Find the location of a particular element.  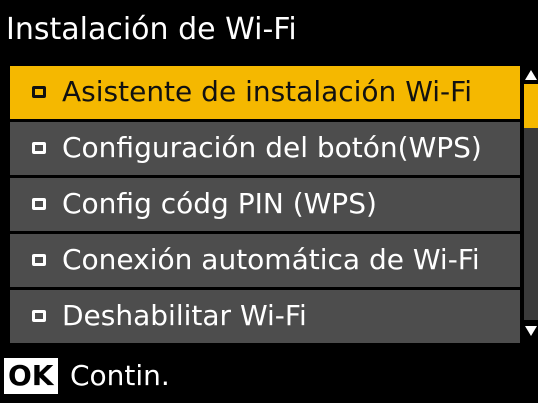

title-bar: Instalación de Wi-Fi is located at coordinates (269, 30).